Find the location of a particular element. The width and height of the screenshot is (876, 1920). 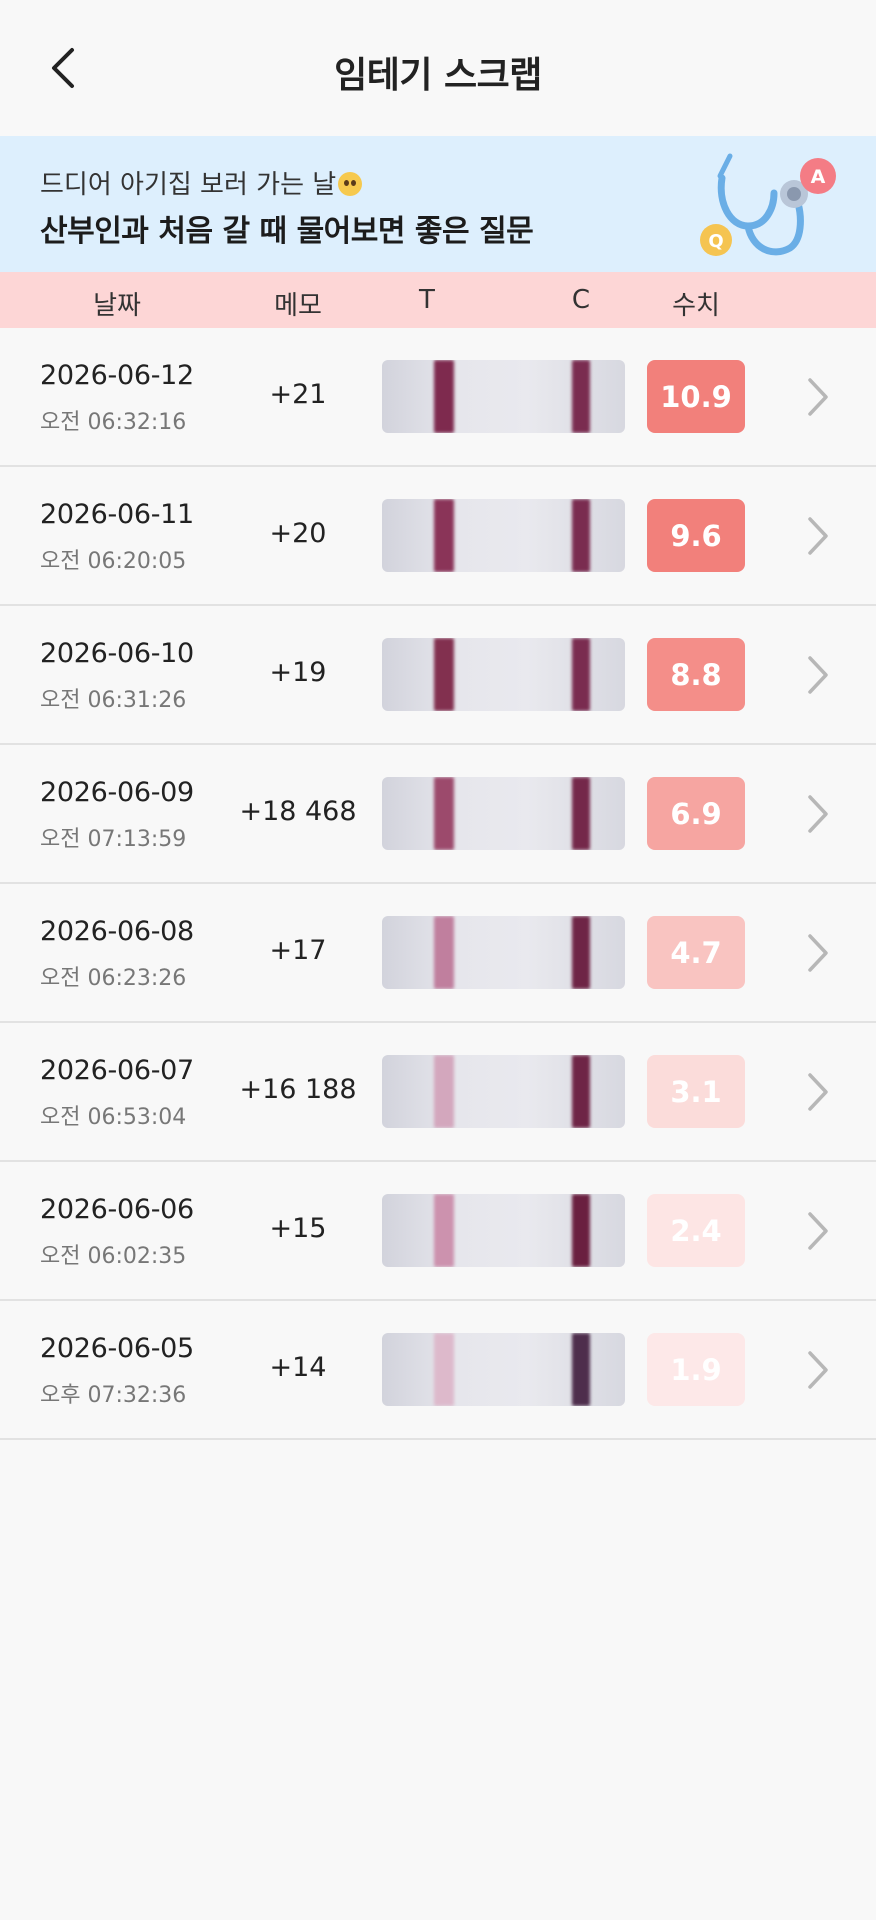

list-item: 2026-06-07 오전 06:53:04 +16 188 3.1 is located at coordinates (438, 1092).